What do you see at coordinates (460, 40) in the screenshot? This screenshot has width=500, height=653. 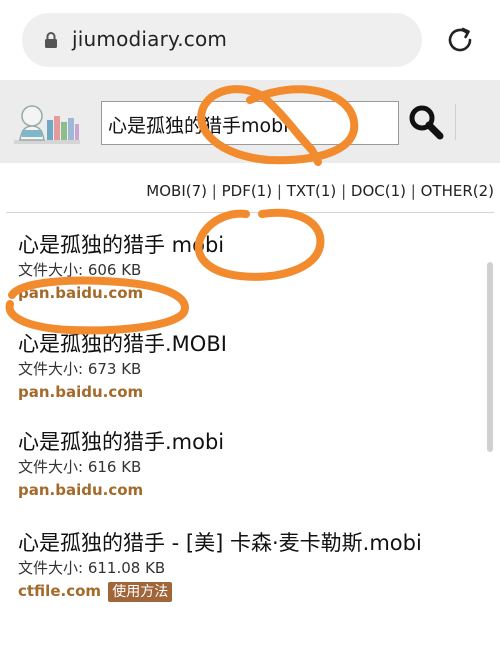 I see `reload-icon` at bounding box center [460, 40].